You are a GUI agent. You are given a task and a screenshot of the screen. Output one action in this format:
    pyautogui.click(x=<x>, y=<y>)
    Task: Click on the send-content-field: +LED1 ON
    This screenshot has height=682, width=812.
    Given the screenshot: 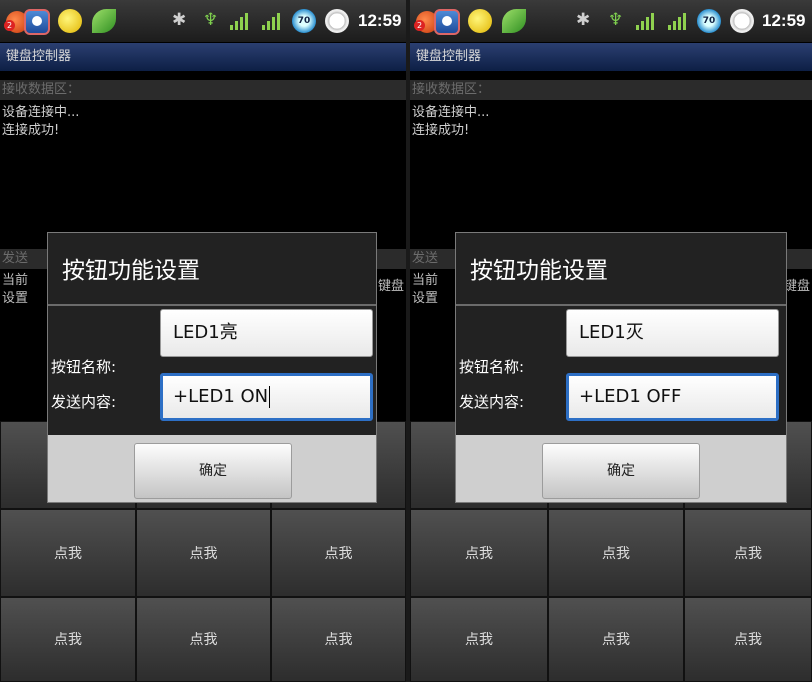 What is the action you would take?
    pyautogui.click(x=266, y=397)
    